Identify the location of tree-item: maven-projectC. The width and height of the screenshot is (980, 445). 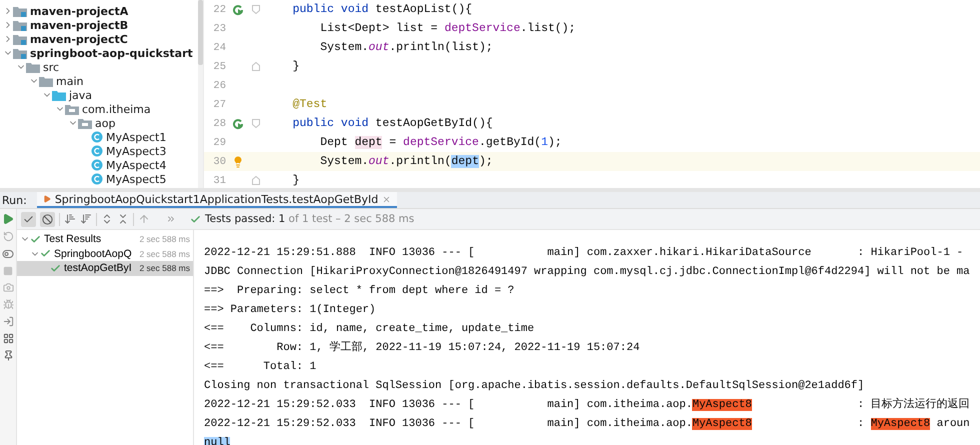
(99, 39).